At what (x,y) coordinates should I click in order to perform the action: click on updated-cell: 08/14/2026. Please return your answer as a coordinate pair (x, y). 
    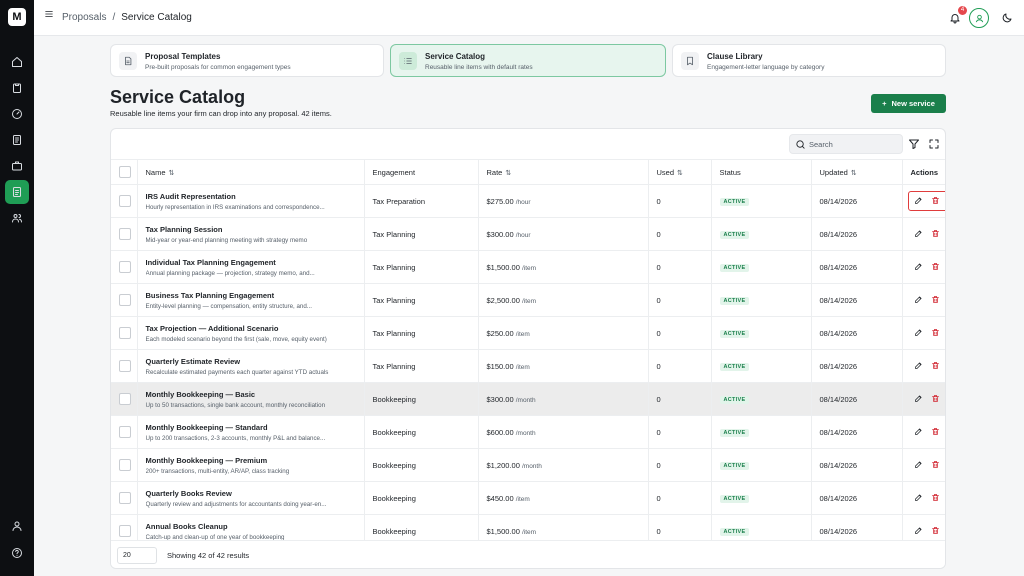
    Looking at the image, I should click on (857, 399).